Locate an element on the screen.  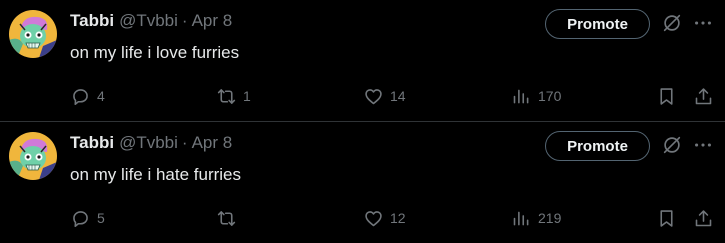
retweet-count: 1 is located at coordinates (247, 96).